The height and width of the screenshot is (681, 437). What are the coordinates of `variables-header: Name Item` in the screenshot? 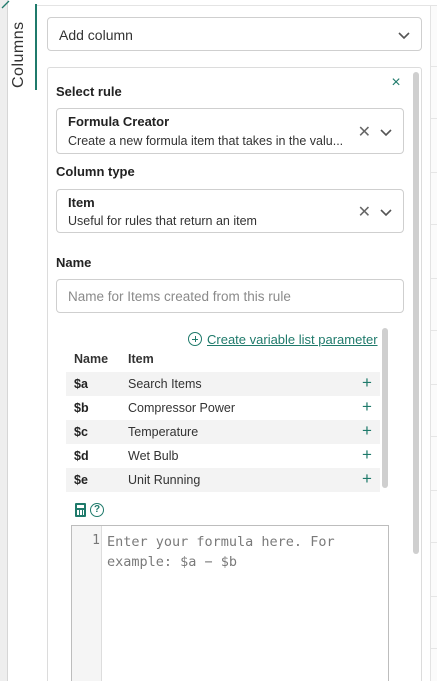 It's located at (223, 362).